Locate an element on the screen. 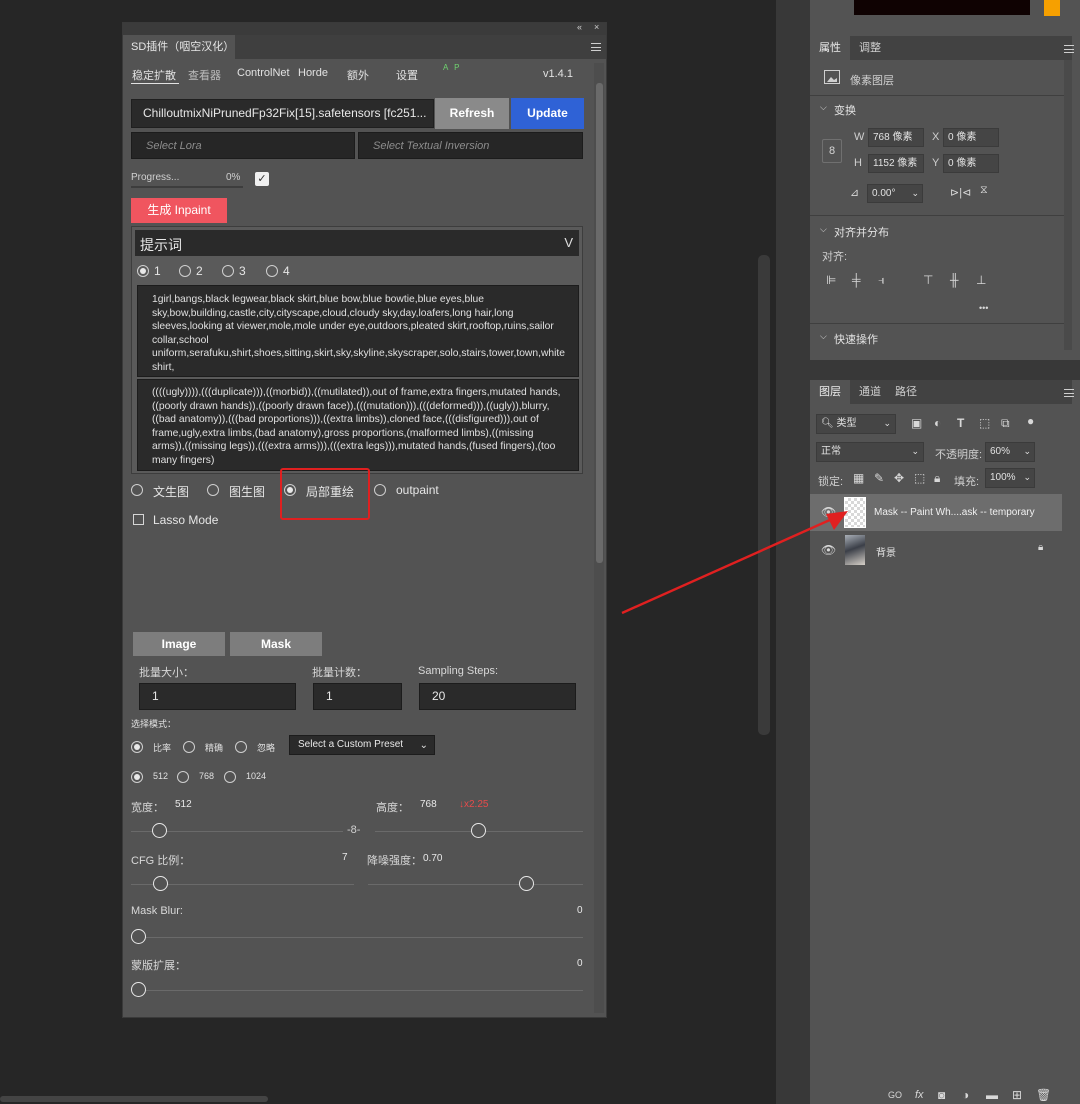 The height and width of the screenshot is (1104, 1080). sampling-steps-input: 20 is located at coordinates (497, 696).